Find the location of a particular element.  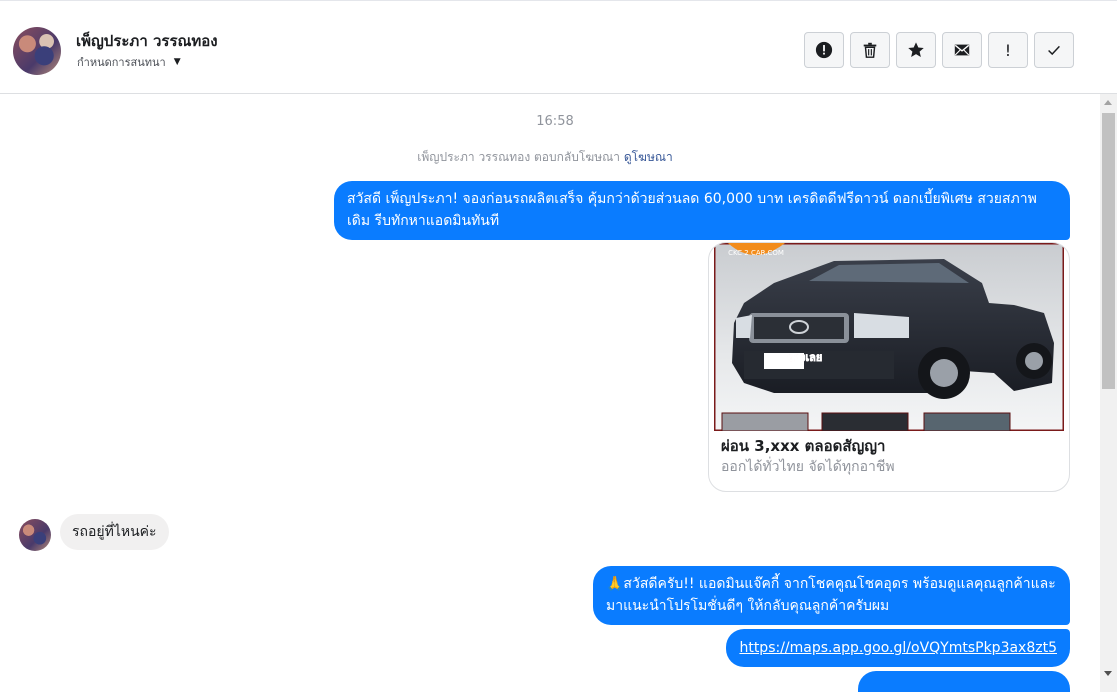

view-ad-link: ดูโฆษณา is located at coordinates (648, 157).